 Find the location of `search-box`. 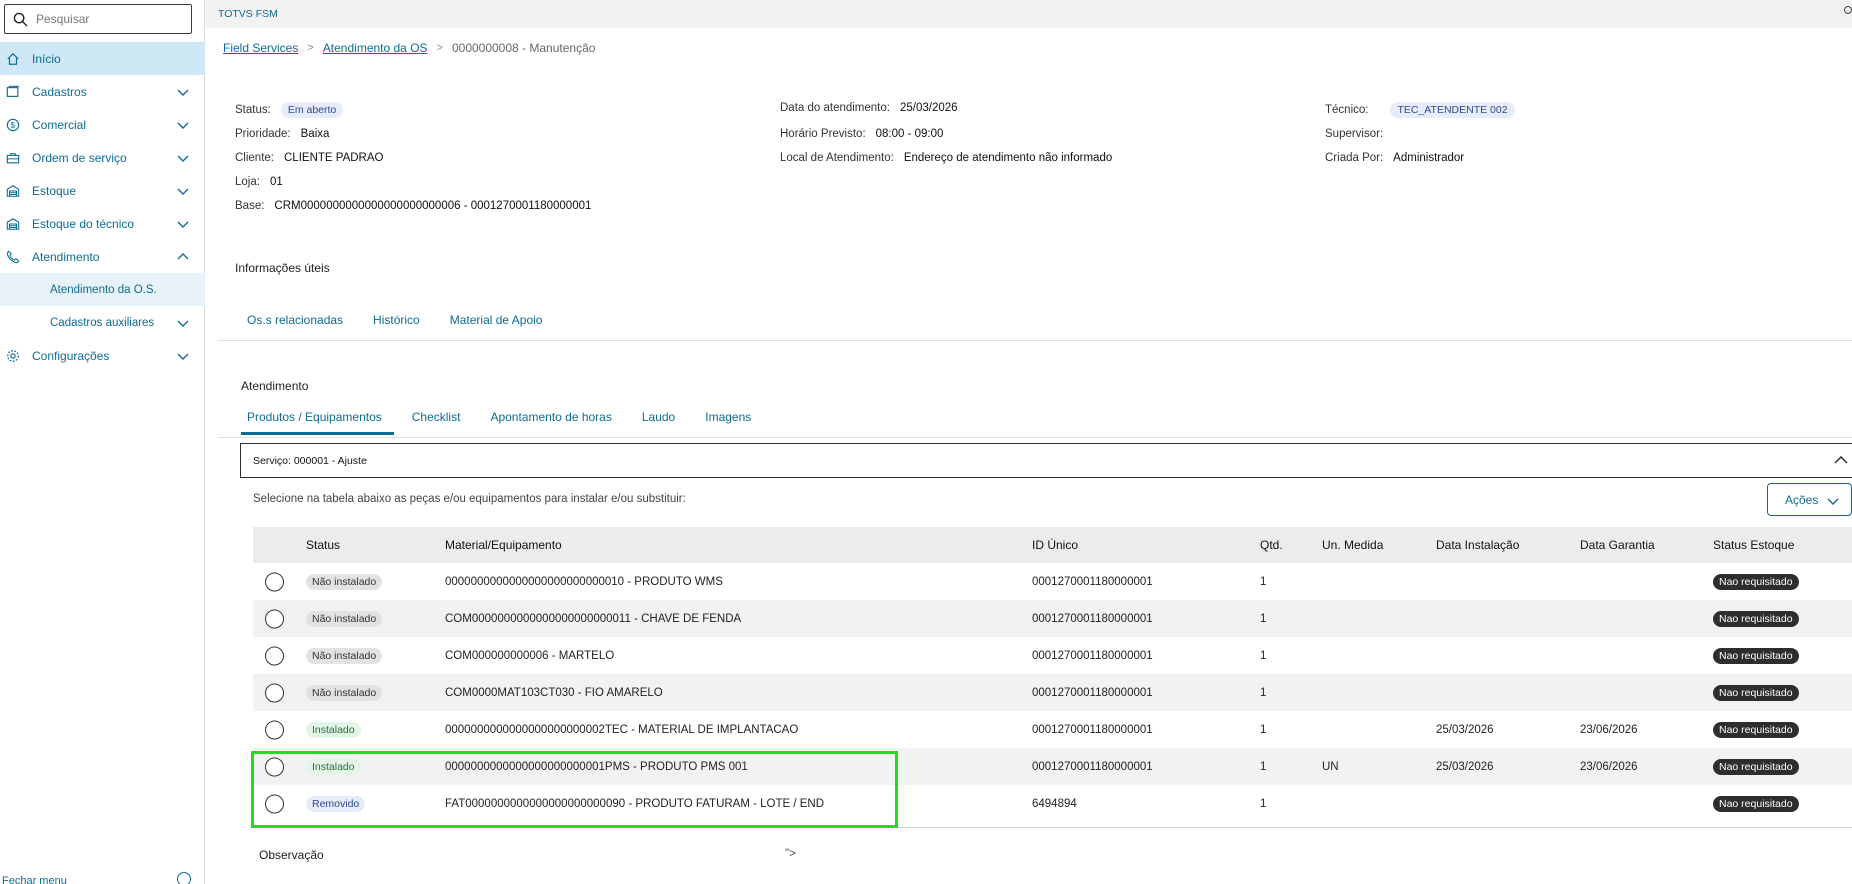

search-box is located at coordinates (98, 19).